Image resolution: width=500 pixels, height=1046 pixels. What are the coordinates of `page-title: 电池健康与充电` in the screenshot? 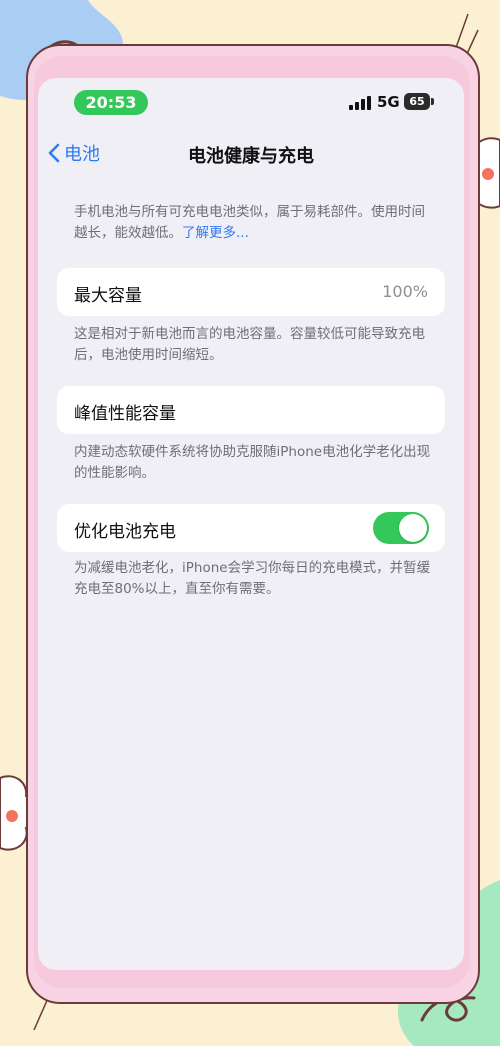 It's located at (251, 156).